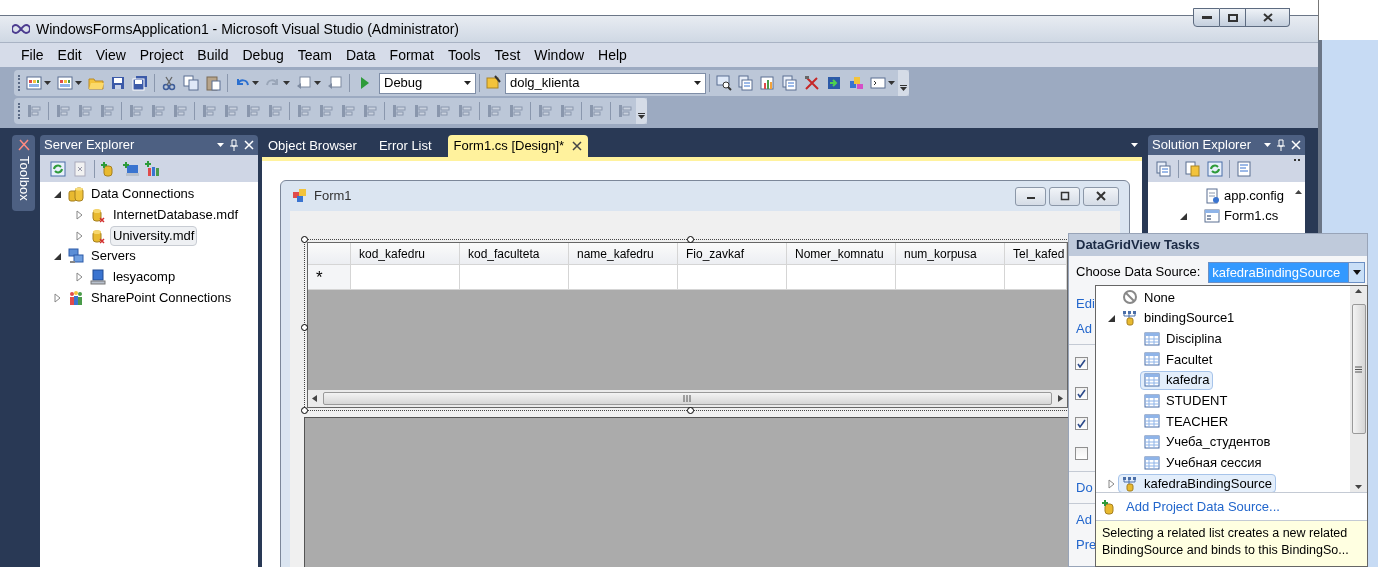  Describe the element at coordinates (1036, 253) in the screenshot. I see `column-header: Tel_kafed` at that location.